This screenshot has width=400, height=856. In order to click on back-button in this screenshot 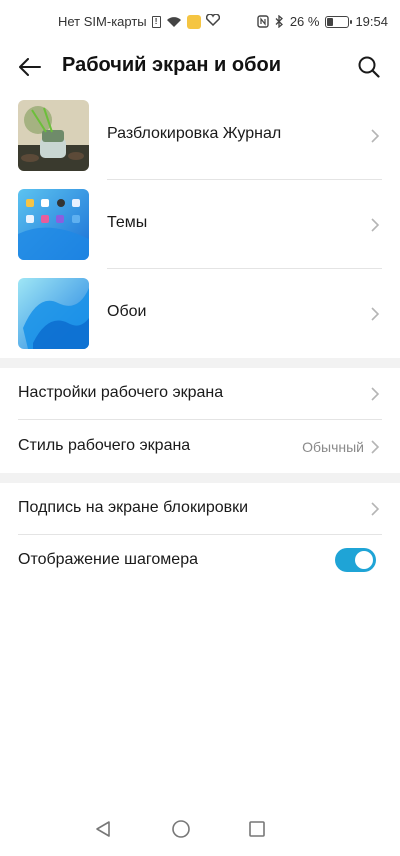, I will do `click(30, 67)`.